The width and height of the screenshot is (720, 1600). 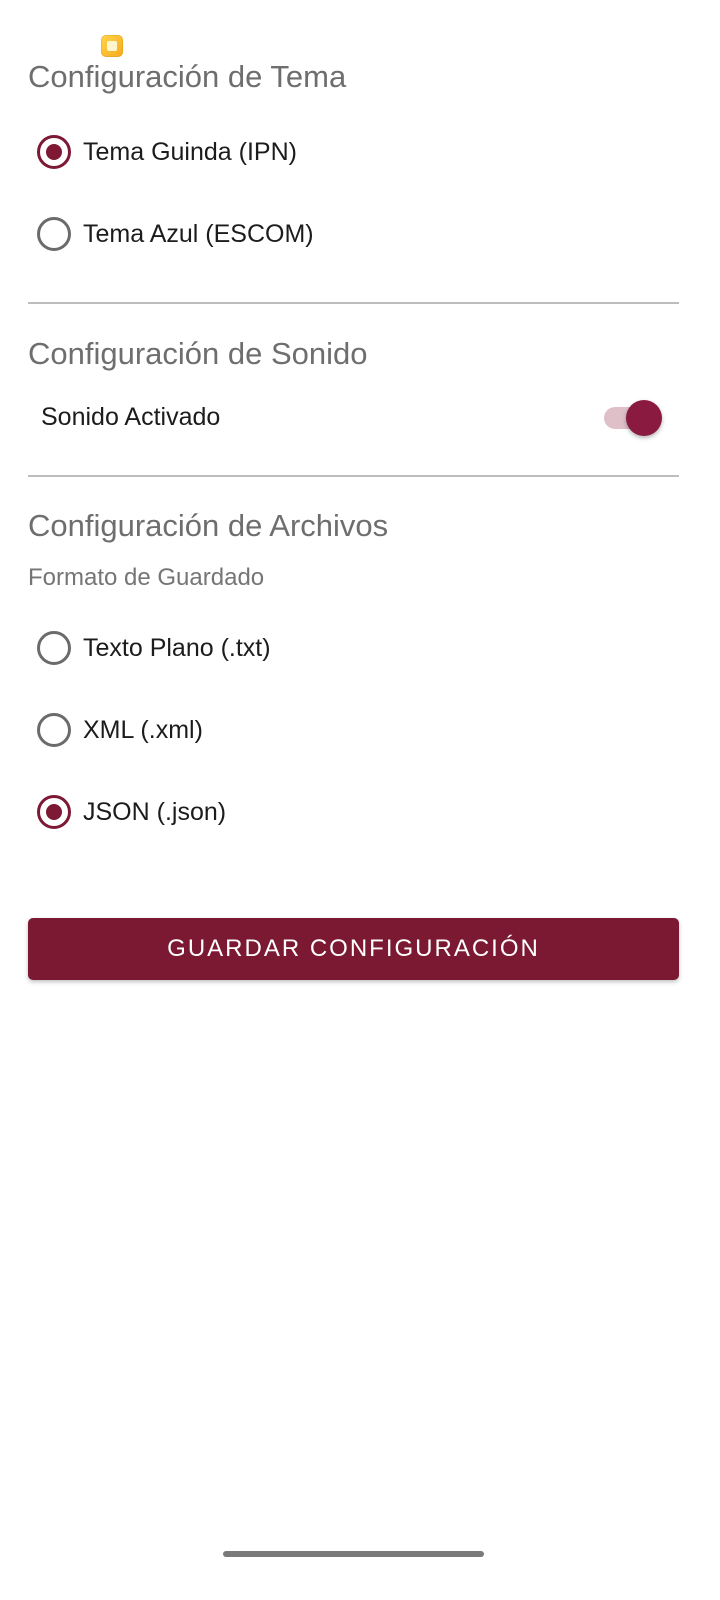 I want to click on radio-label: Texto Plano (.txt), so click(x=177, y=647).